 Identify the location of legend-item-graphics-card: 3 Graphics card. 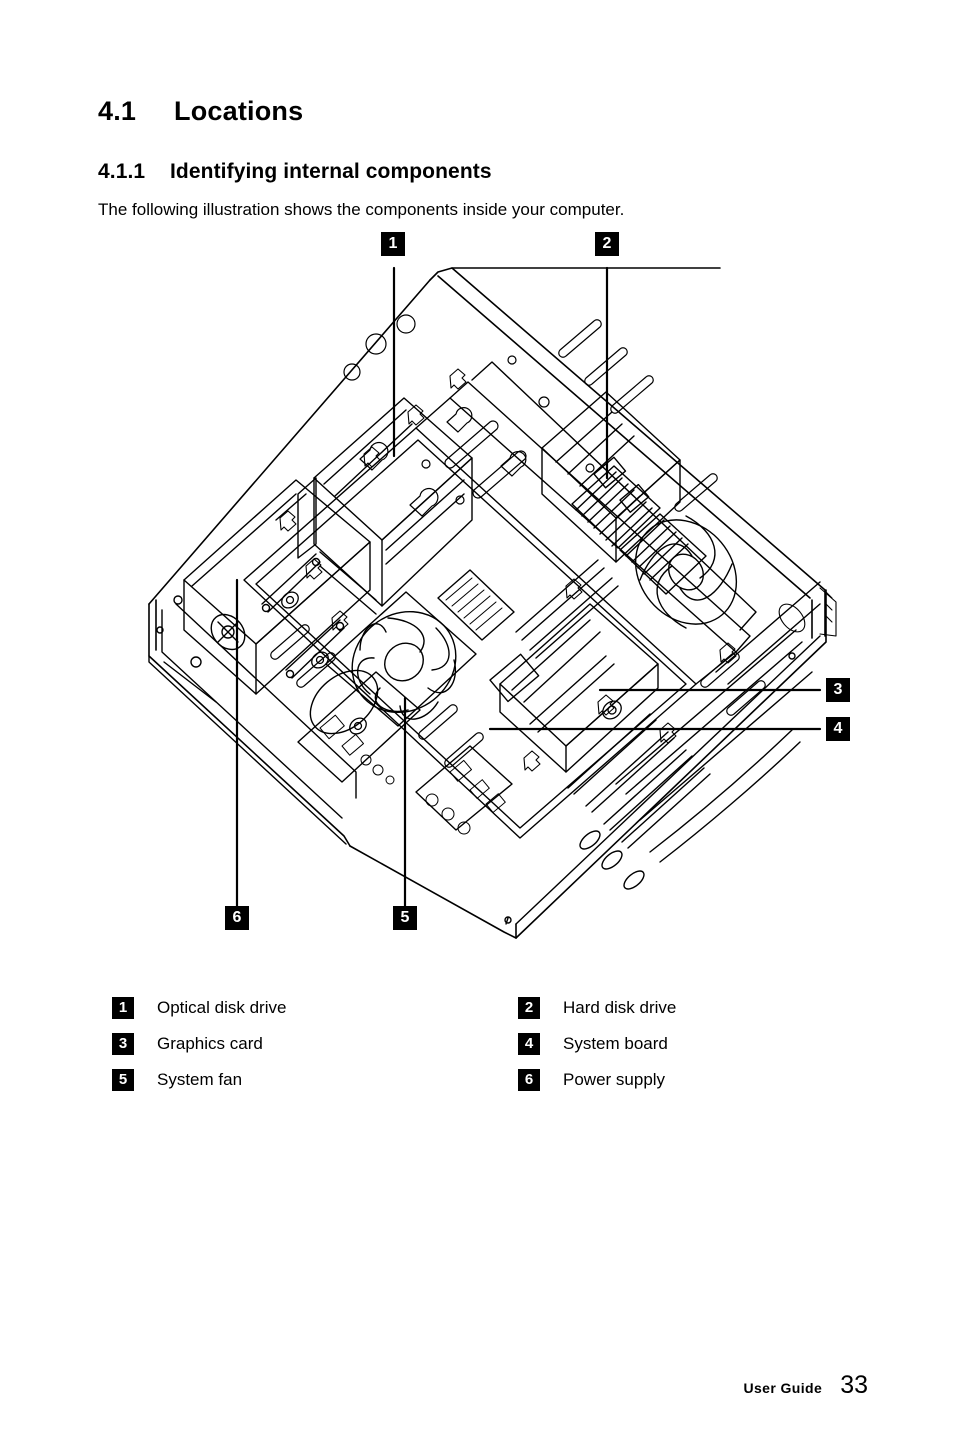
(187, 1044).